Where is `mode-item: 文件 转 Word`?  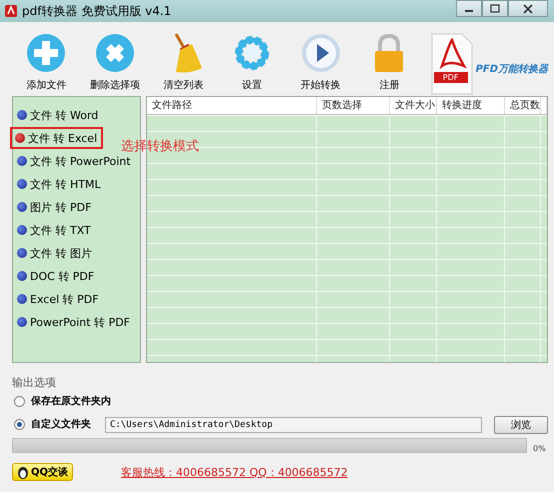 mode-item: 文件 转 Word is located at coordinates (58, 115).